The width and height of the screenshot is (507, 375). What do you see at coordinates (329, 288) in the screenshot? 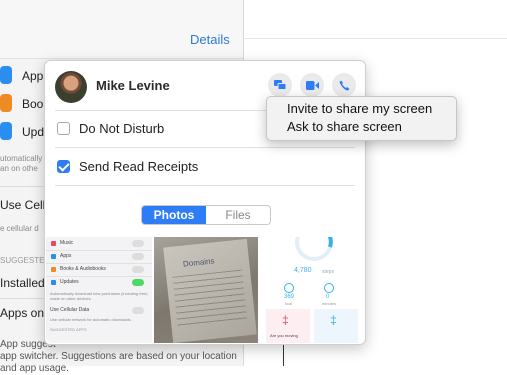
I see `minutes-icon` at bounding box center [329, 288].